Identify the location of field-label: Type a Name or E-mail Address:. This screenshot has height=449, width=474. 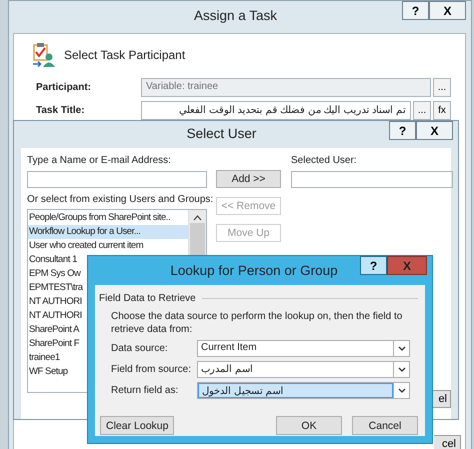
(99, 161).